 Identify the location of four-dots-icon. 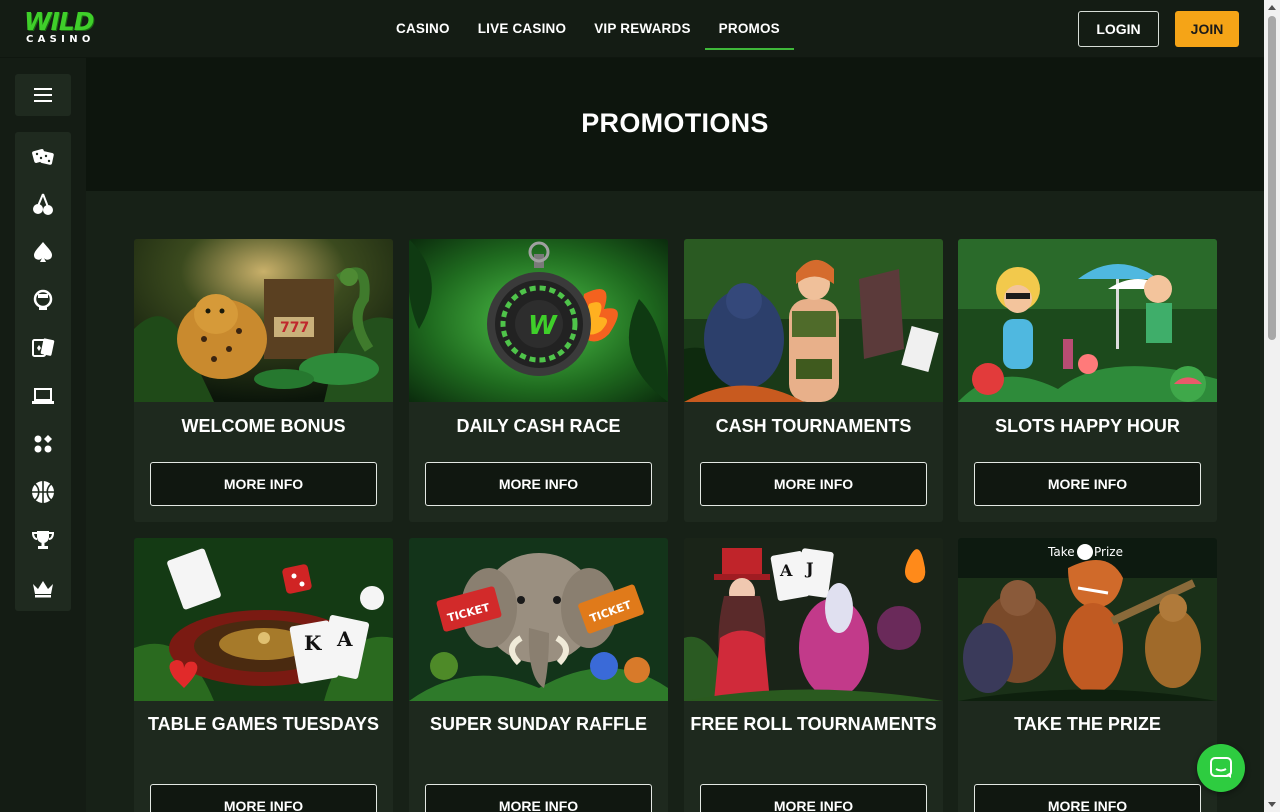
(43, 444).